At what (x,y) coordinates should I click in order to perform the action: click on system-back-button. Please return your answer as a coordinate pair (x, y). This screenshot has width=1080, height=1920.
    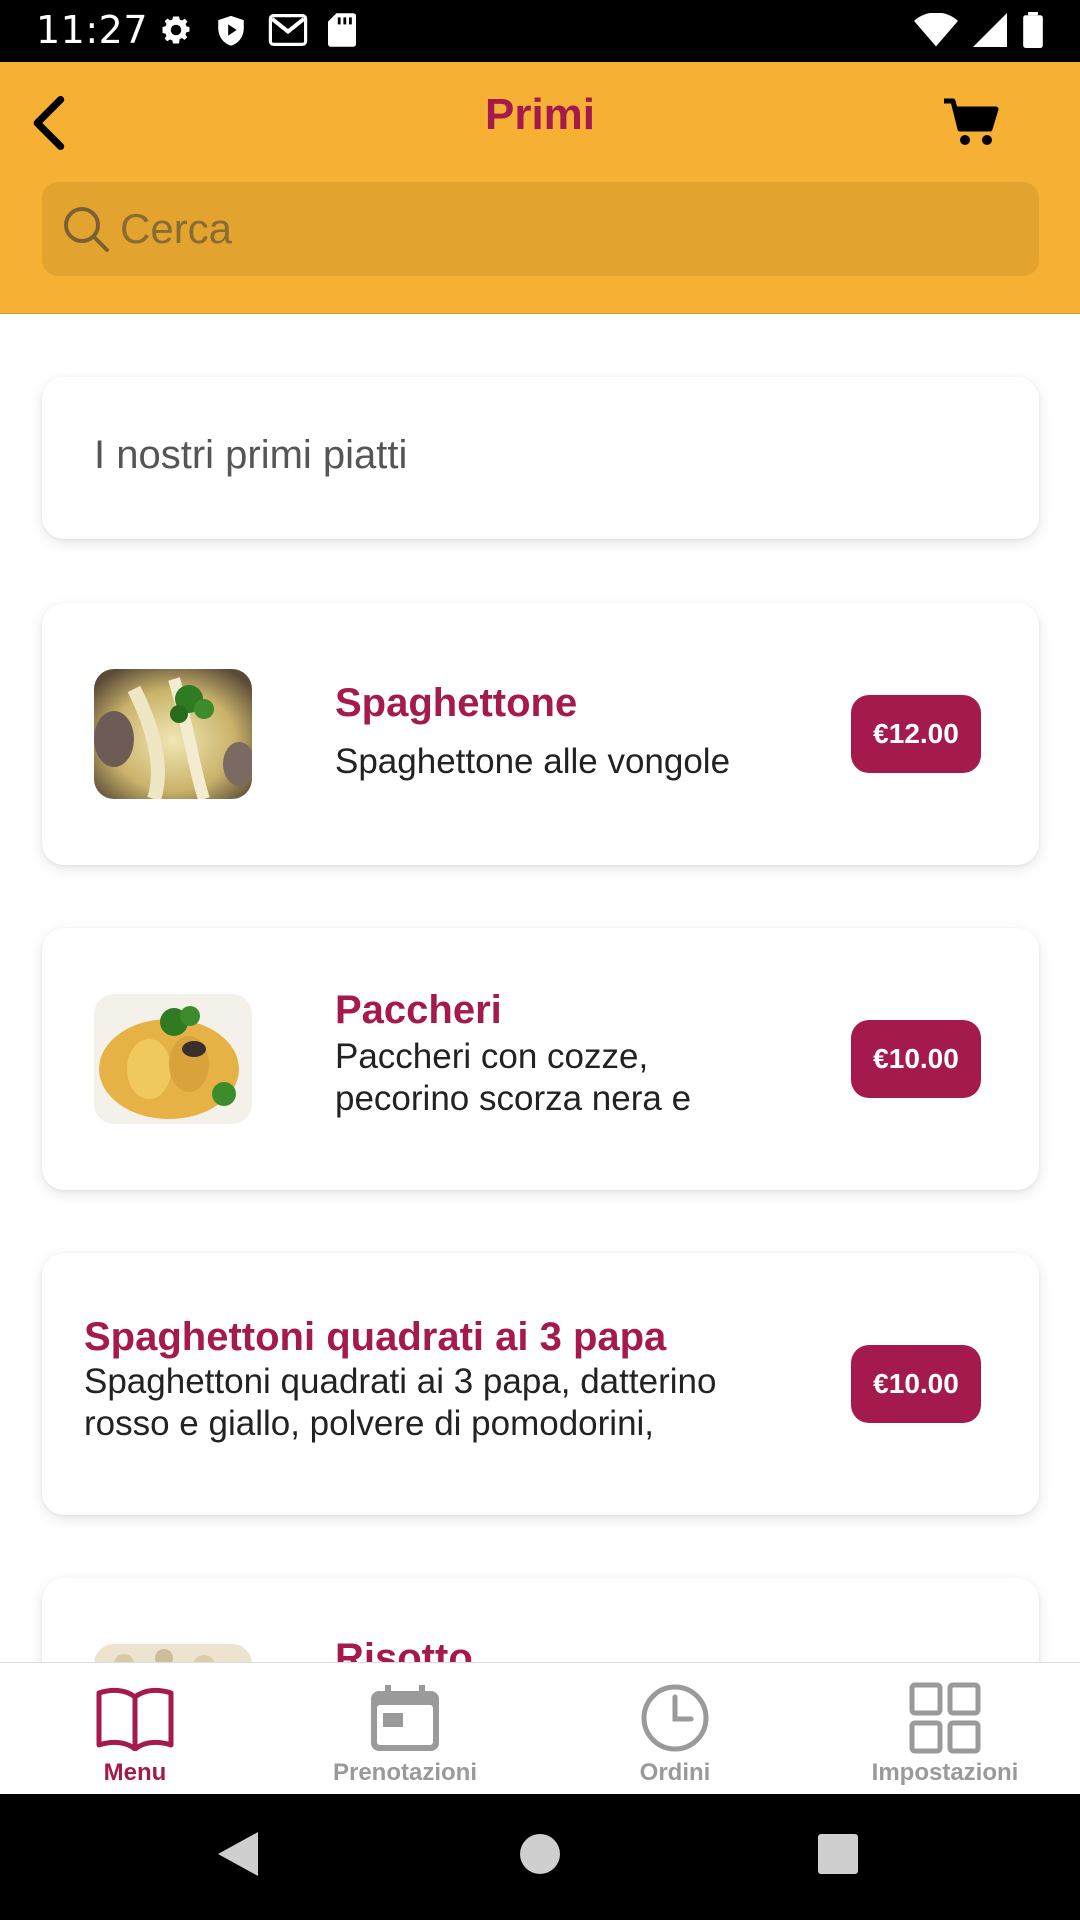
    Looking at the image, I should click on (238, 1854).